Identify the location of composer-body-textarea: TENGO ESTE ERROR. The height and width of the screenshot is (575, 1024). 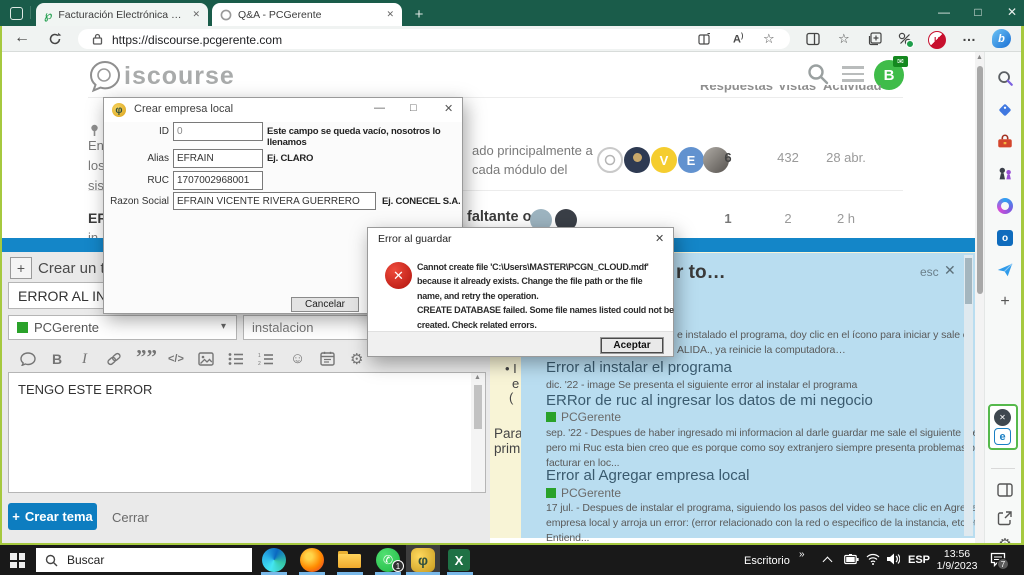
(247, 432).